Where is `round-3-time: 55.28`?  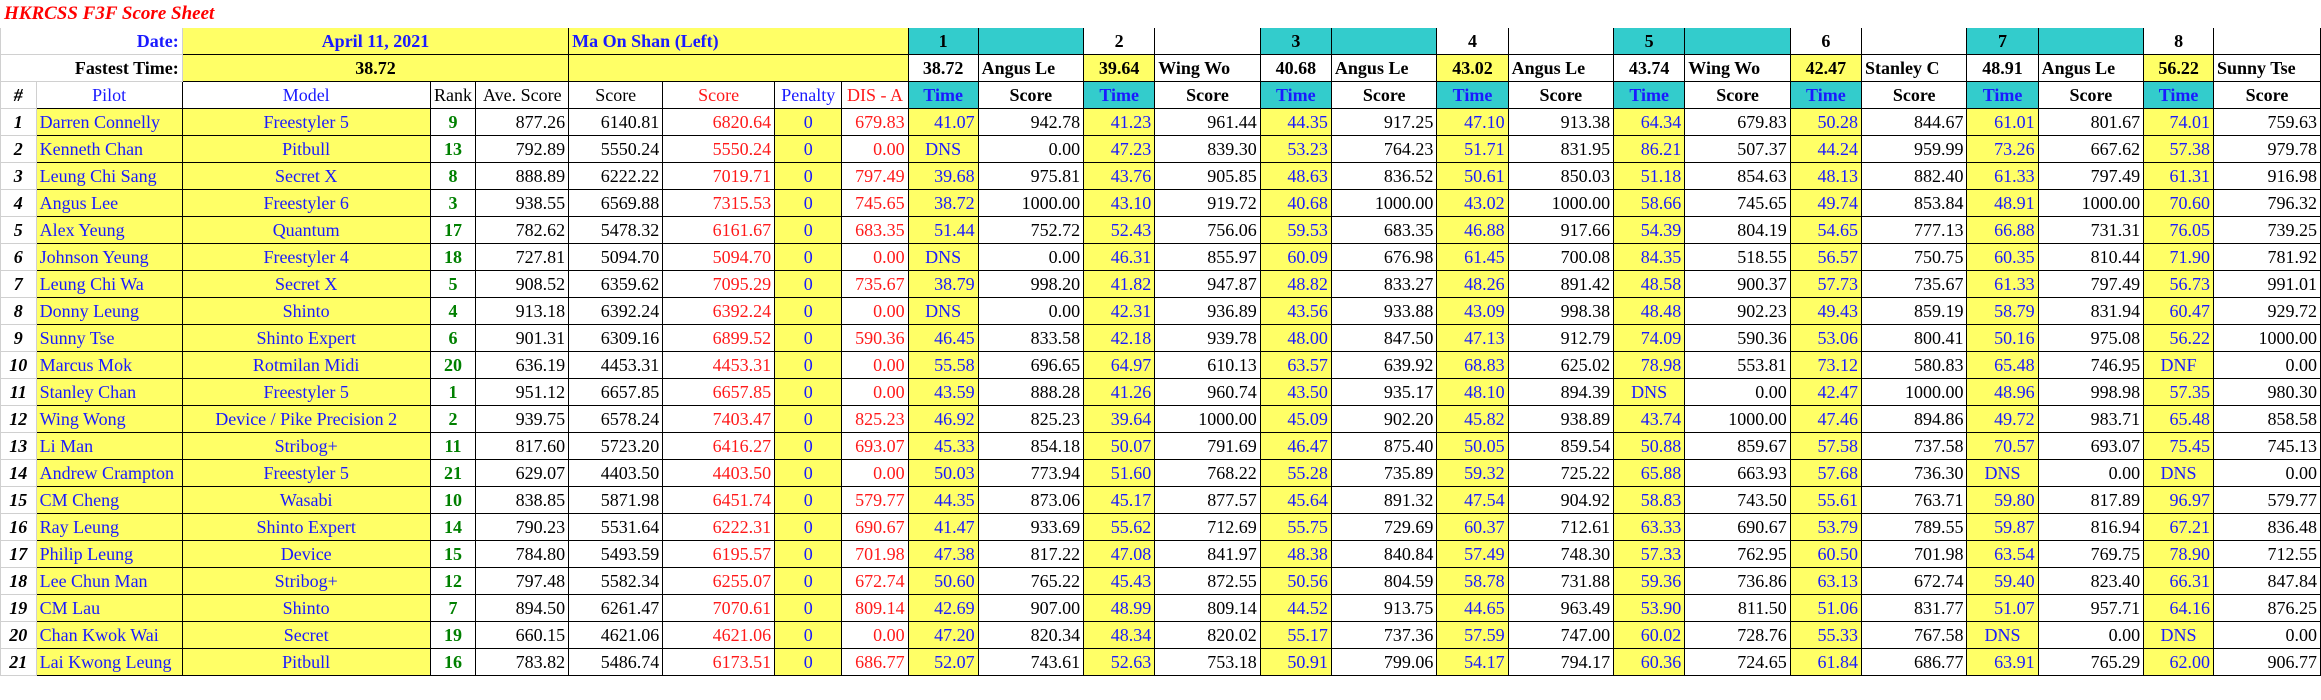 round-3-time: 55.28 is located at coordinates (1295, 473).